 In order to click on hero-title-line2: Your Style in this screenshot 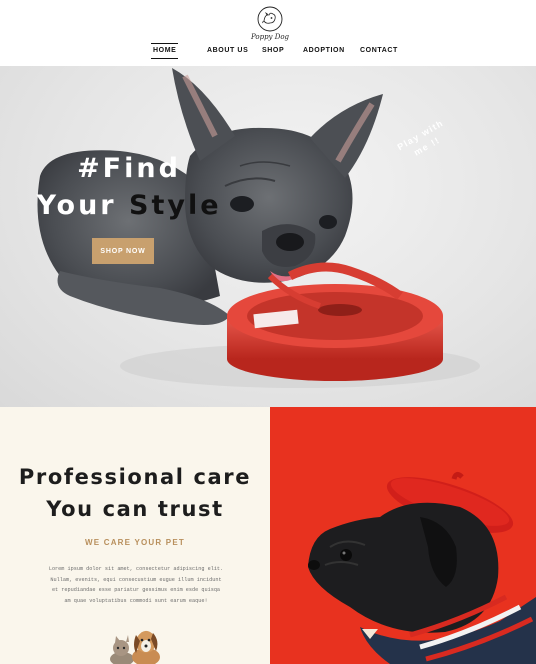, I will do `click(129, 205)`.